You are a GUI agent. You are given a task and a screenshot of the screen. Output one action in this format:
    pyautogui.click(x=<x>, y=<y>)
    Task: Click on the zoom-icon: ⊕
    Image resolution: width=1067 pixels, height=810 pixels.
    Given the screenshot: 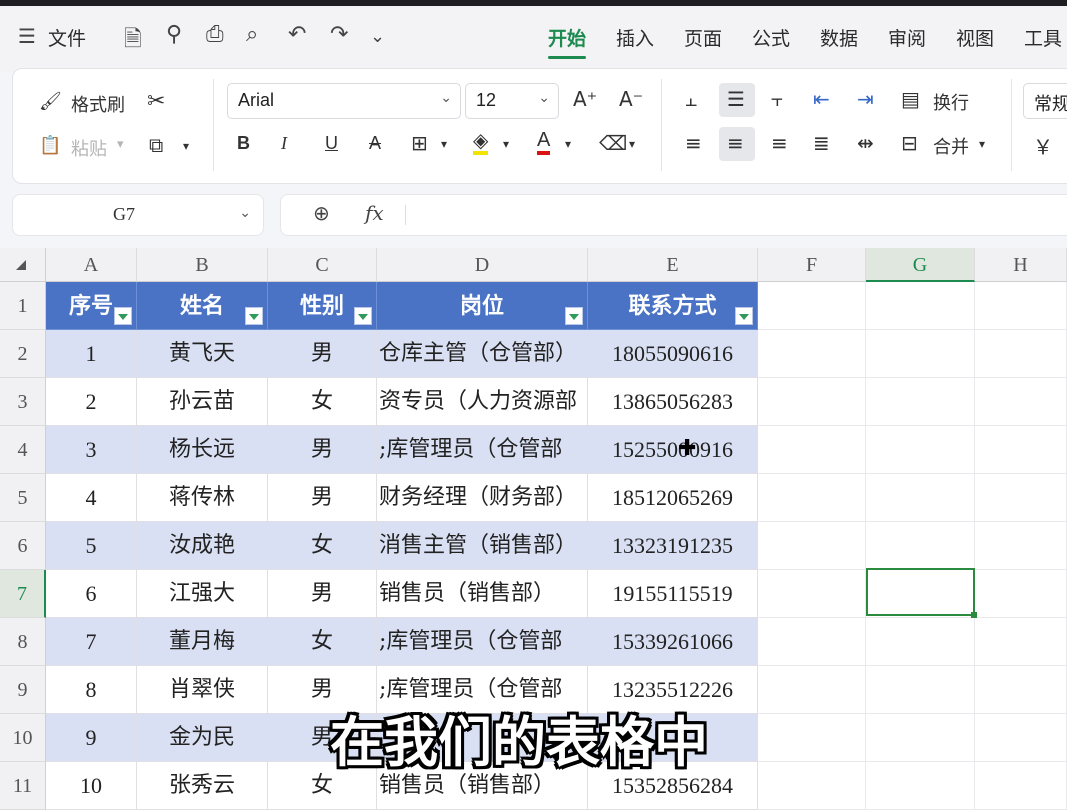 What is the action you would take?
    pyautogui.click(x=321, y=213)
    